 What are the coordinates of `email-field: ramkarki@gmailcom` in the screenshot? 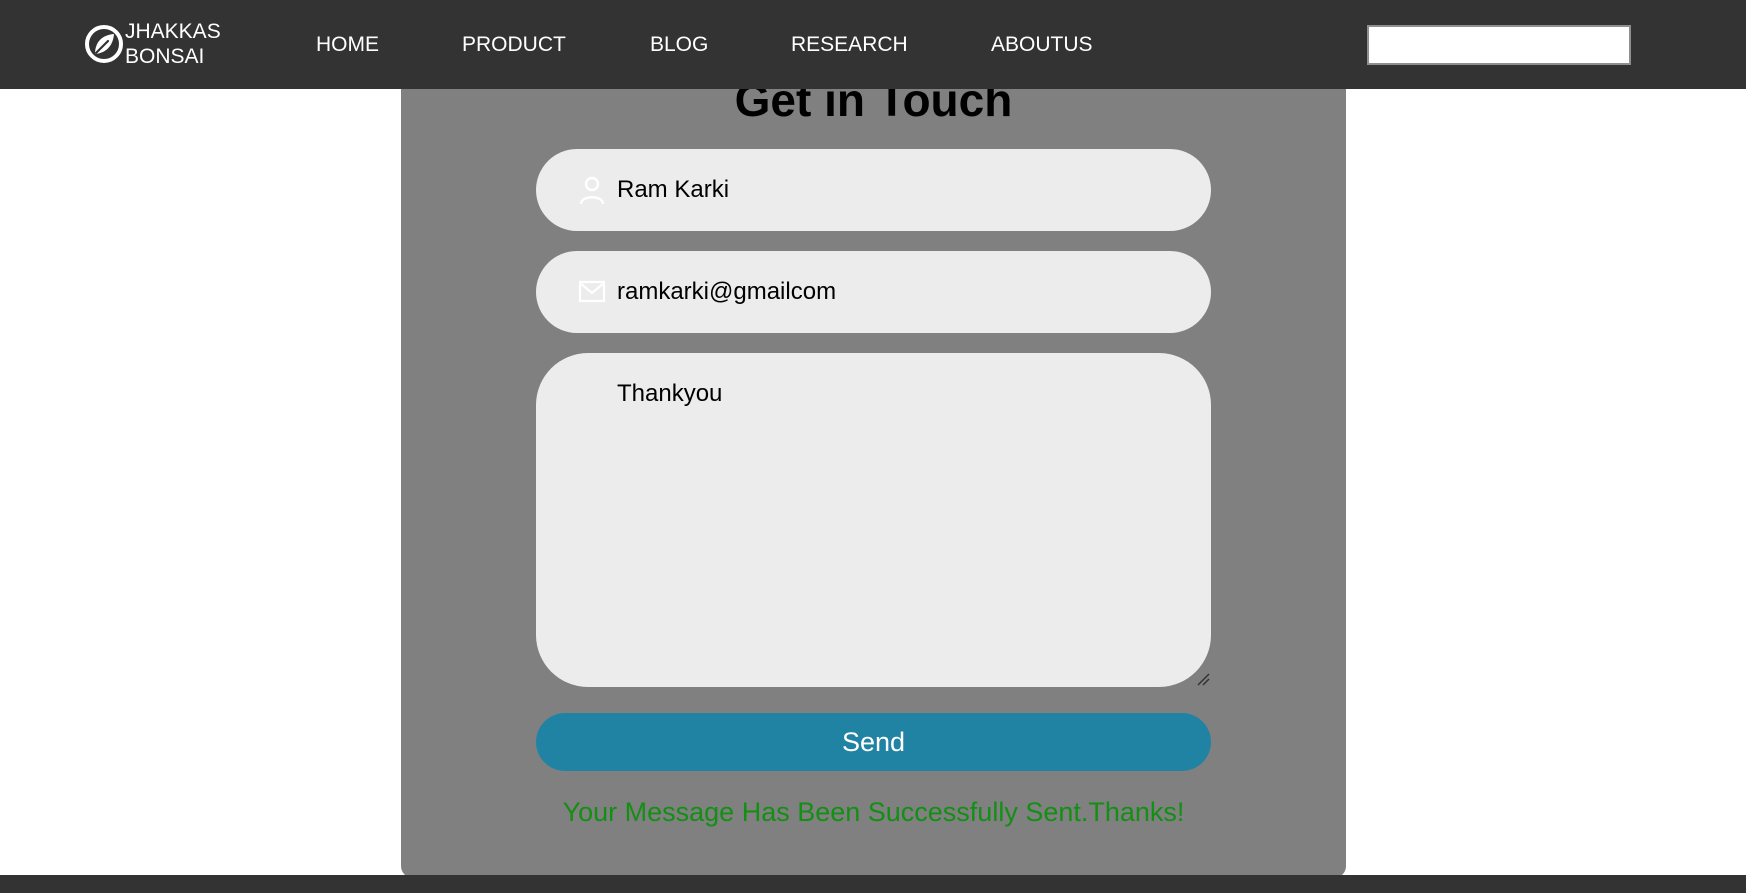 It's located at (873, 292).